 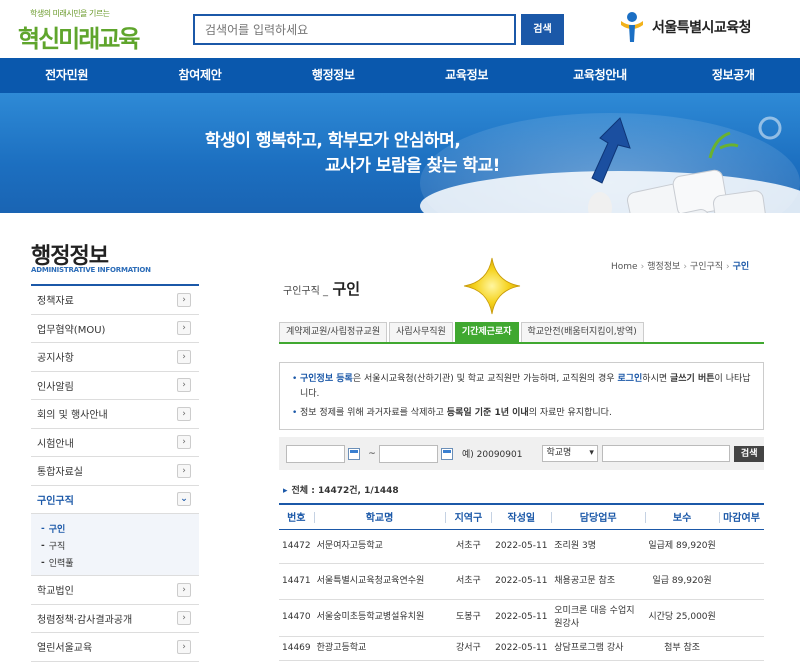 I want to click on tab-school-safety: 학교안전(배움터지킴이,방역), so click(x=582, y=332).